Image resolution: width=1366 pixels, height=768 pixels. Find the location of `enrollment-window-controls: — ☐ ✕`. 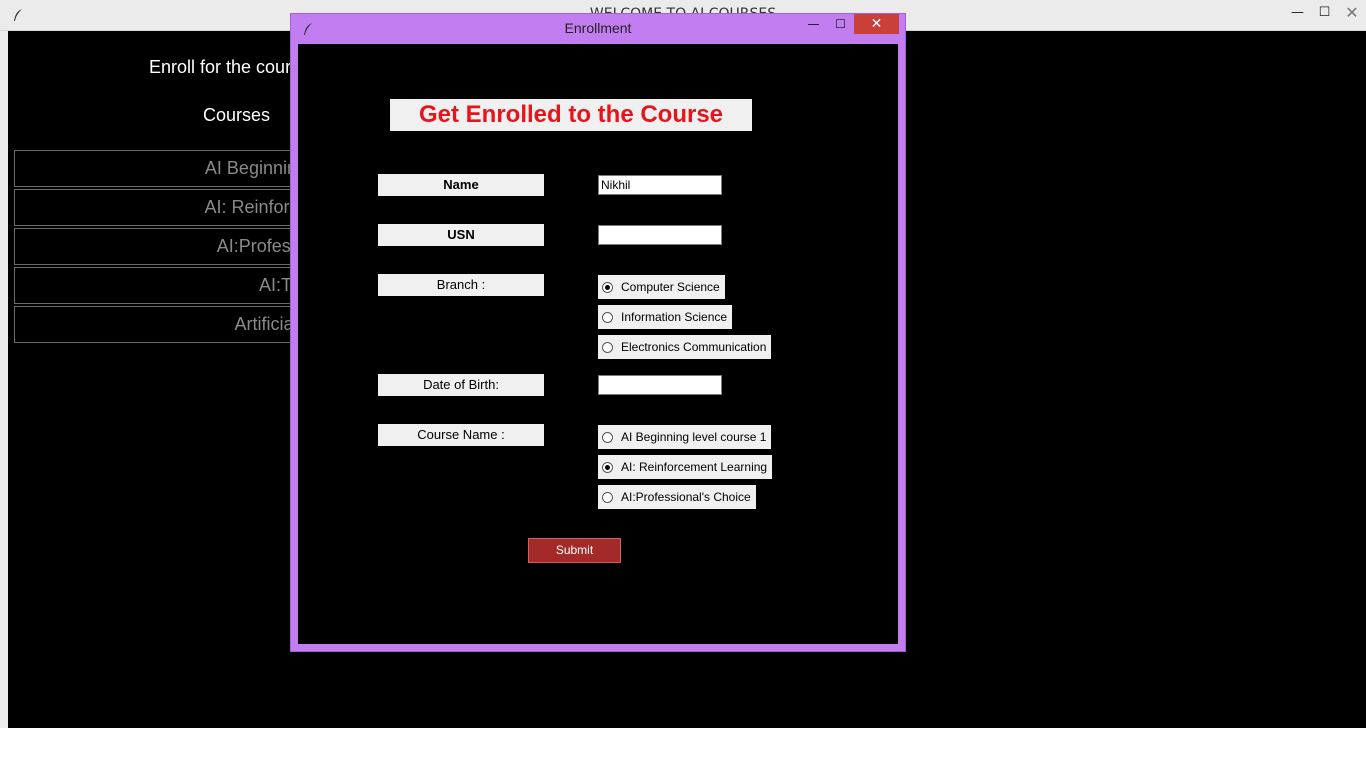

enrollment-window-controls: — ☐ ✕ is located at coordinates (849, 24).